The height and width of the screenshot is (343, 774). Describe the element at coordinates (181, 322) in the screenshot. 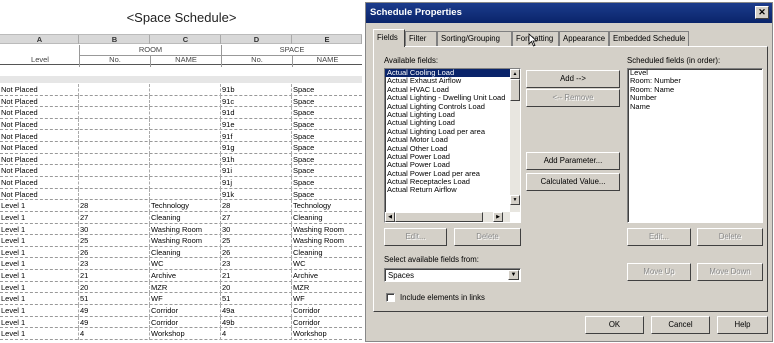

I see `table-row: Level 1 49 Corridor 49b Corridor` at that location.